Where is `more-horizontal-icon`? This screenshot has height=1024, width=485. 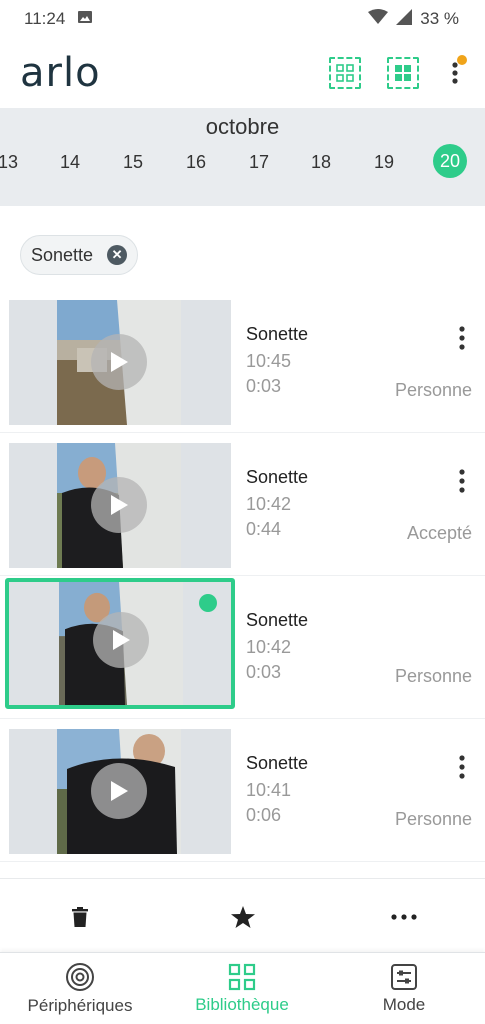 more-horizontal-icon is located at coordinates (404, 917).